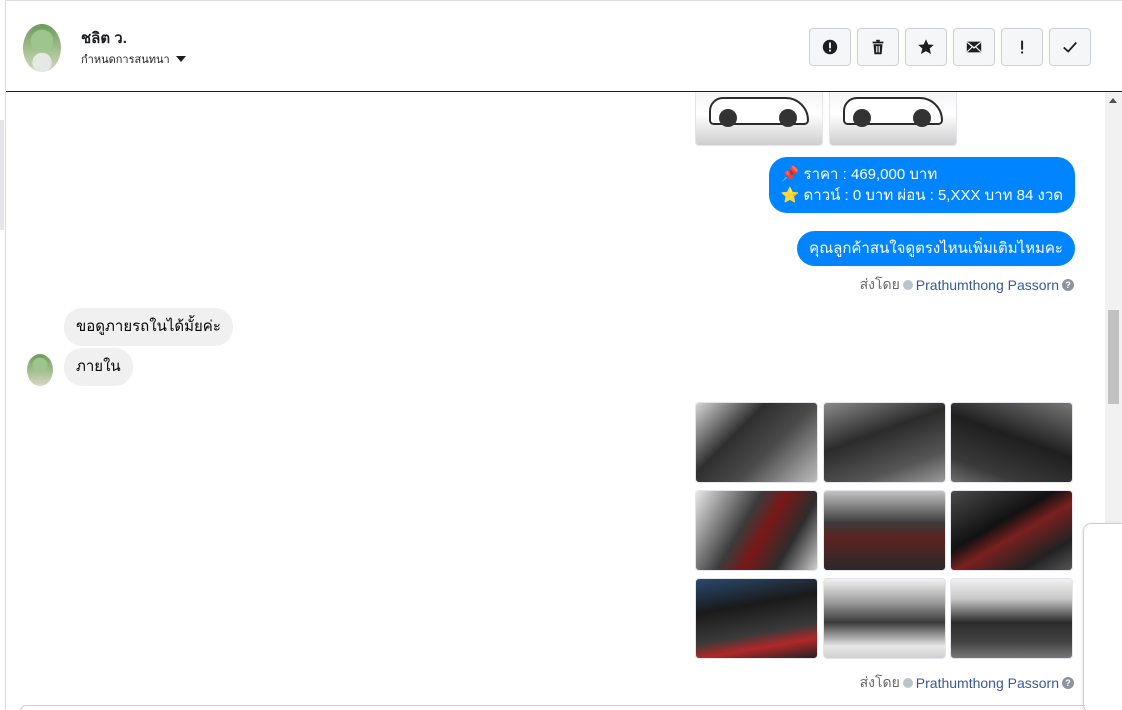 Image resolution: width=1122 pixels, height=710 pixels. What do you see at coordinates (125, 60) in the screenshot?
I see `conversation-settings-label: กำหนดการสนทนา` at bounding box center [125, 60].